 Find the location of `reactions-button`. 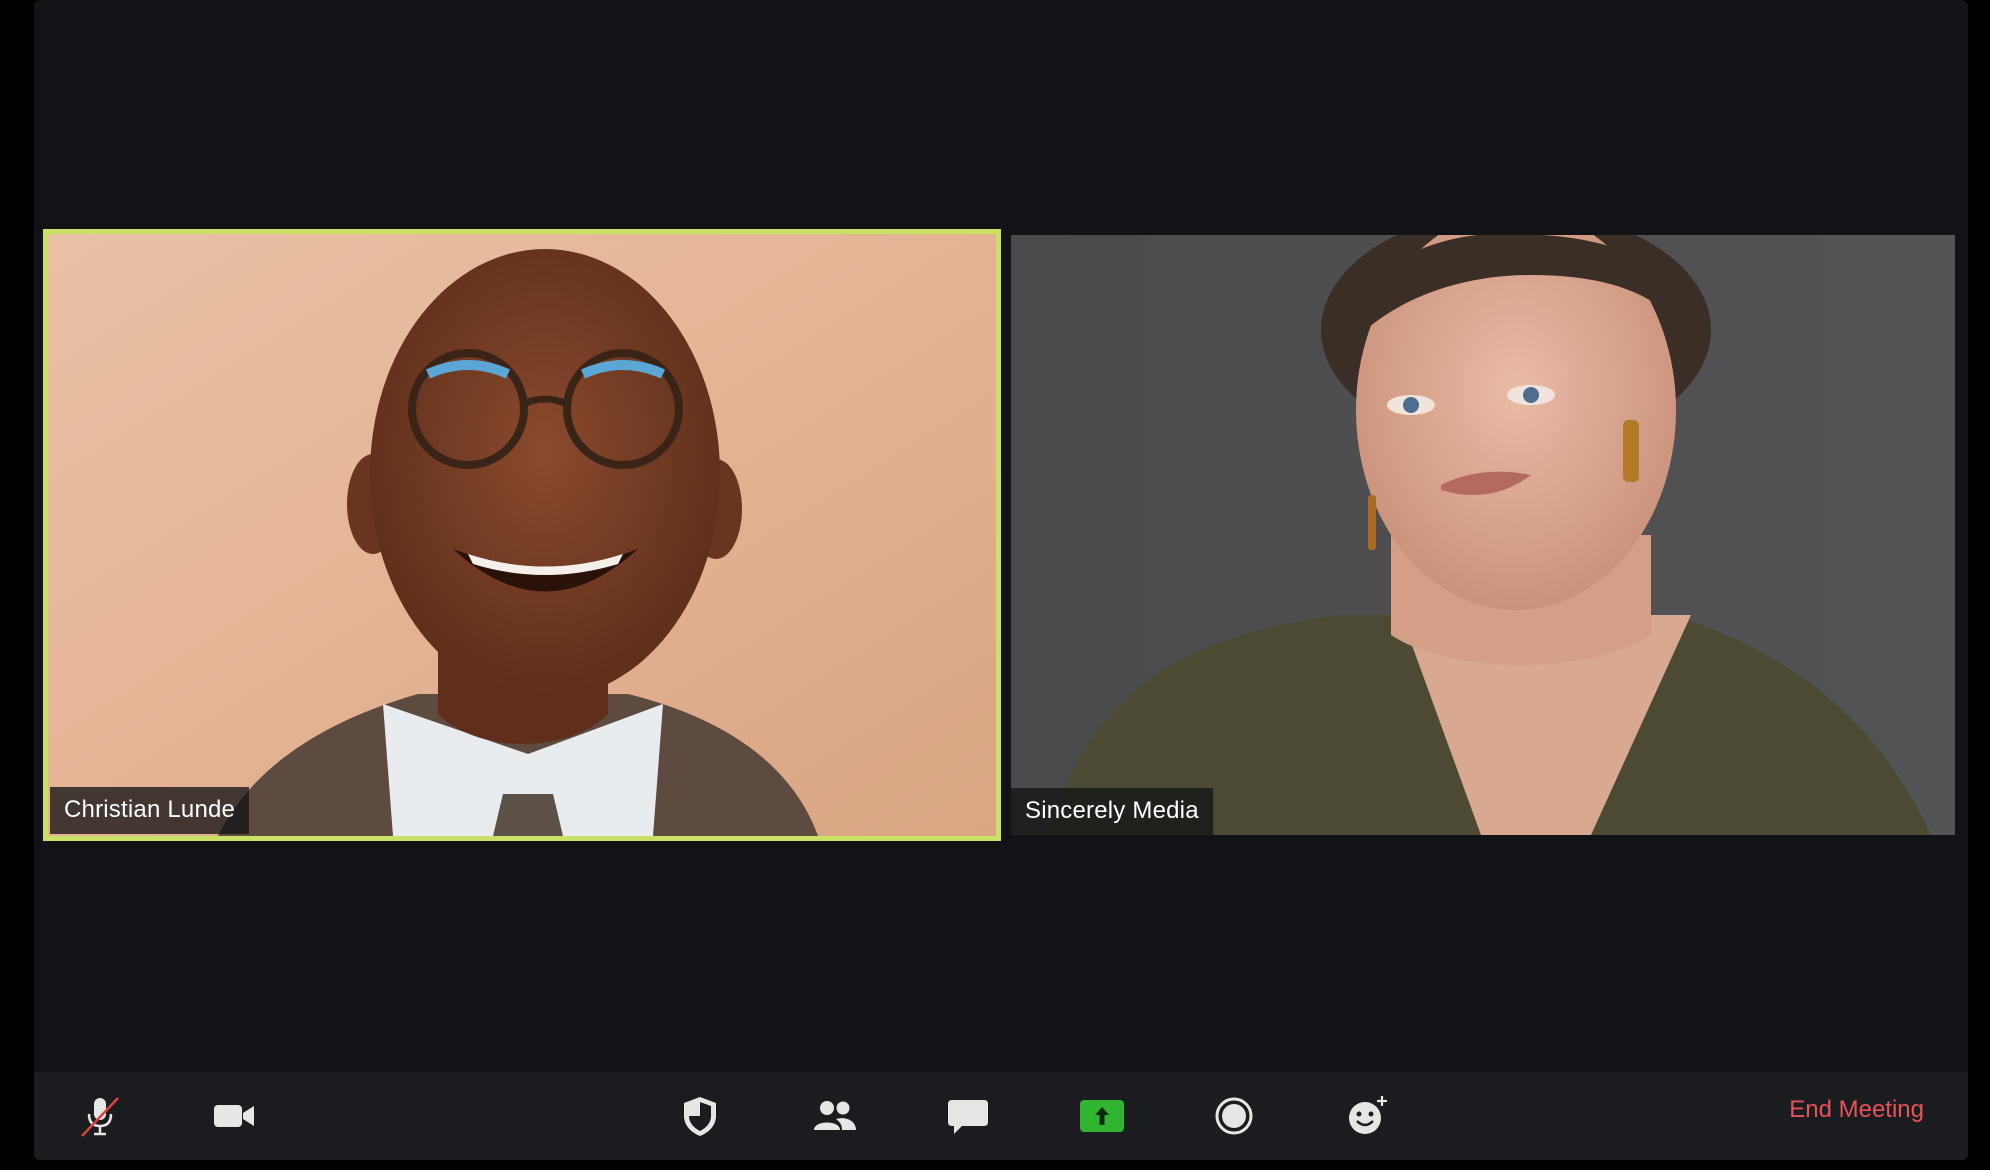

reactions-button is located at coordinates (1368, 1116).